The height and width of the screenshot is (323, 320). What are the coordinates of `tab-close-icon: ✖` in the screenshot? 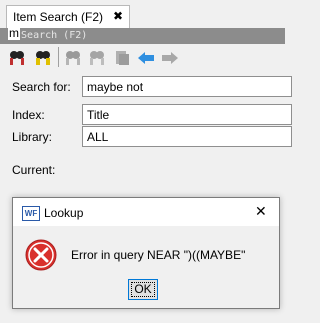 It's located at (118, 16).